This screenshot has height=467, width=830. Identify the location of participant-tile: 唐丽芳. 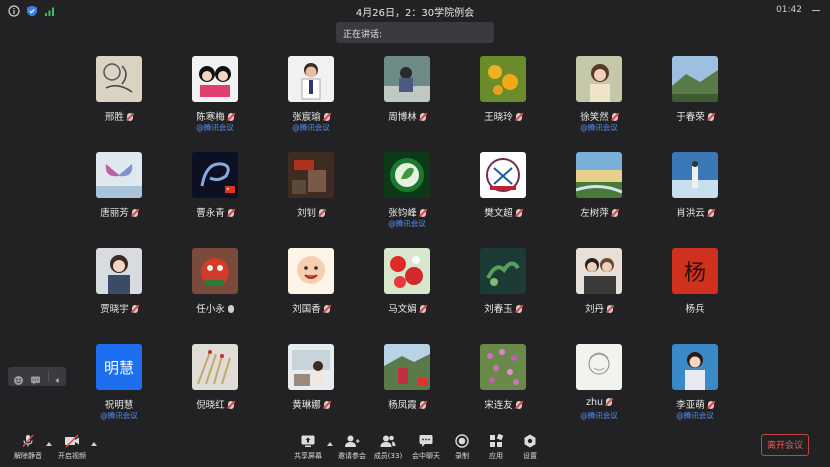
(119, 197).